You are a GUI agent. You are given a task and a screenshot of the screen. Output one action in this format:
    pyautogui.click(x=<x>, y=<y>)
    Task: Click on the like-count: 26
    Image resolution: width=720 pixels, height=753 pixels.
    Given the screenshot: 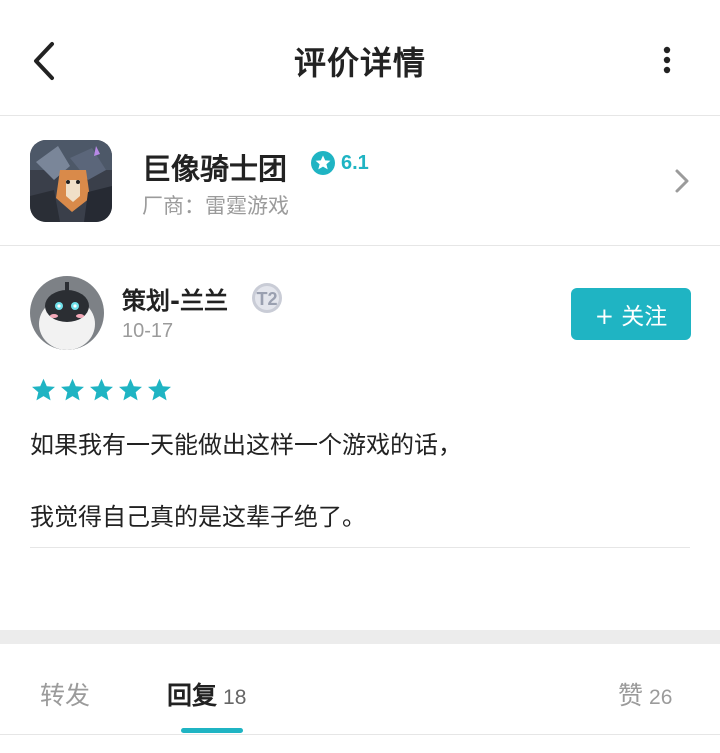 What is the action you would take?
    pyautogui.click(x=661, y=697)
    